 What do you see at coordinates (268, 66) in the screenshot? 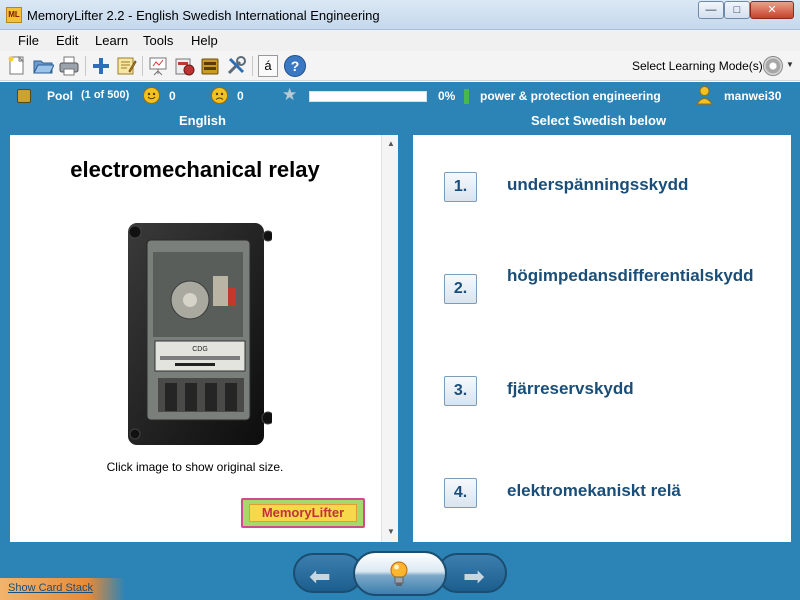
I see `special-character-icon: á` at bounding box center [268, 66].